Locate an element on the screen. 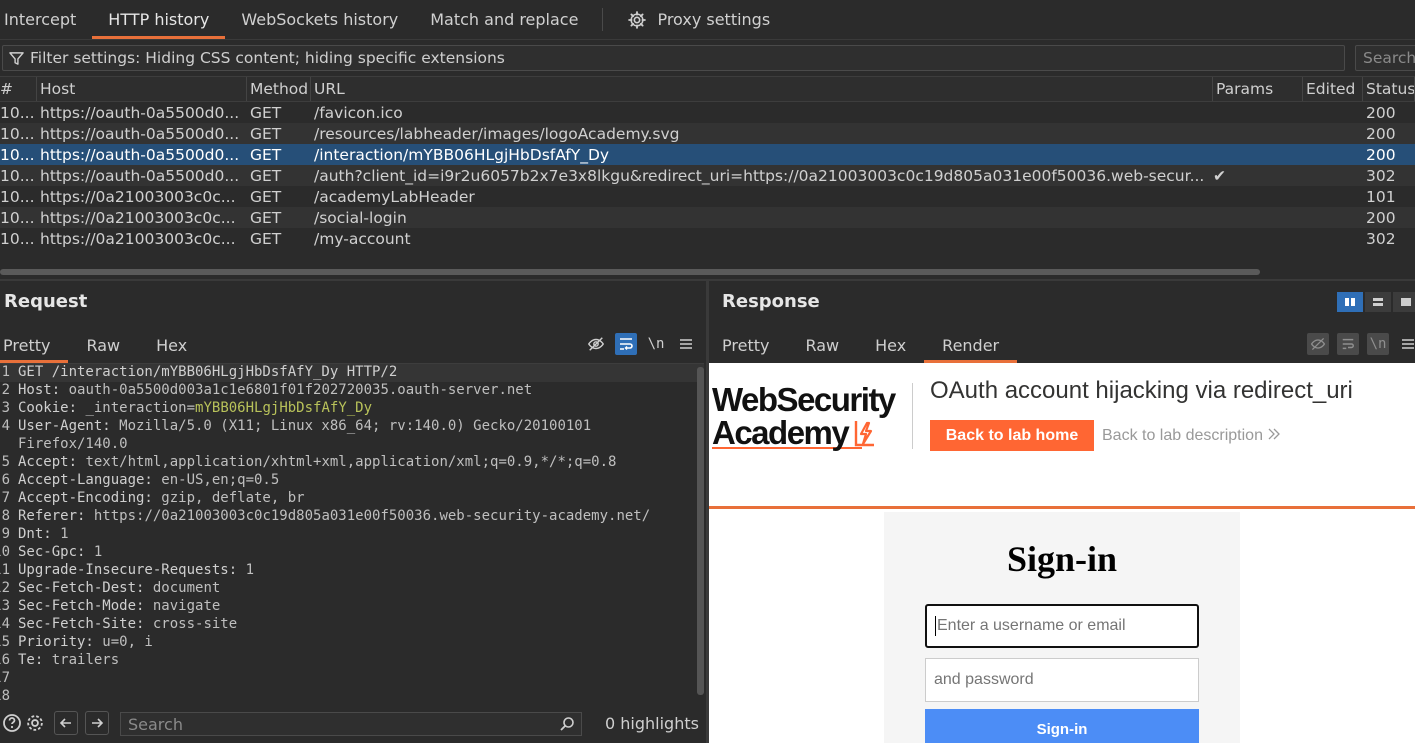  logo-line-2: Academy is located at coordinates (781, 432).